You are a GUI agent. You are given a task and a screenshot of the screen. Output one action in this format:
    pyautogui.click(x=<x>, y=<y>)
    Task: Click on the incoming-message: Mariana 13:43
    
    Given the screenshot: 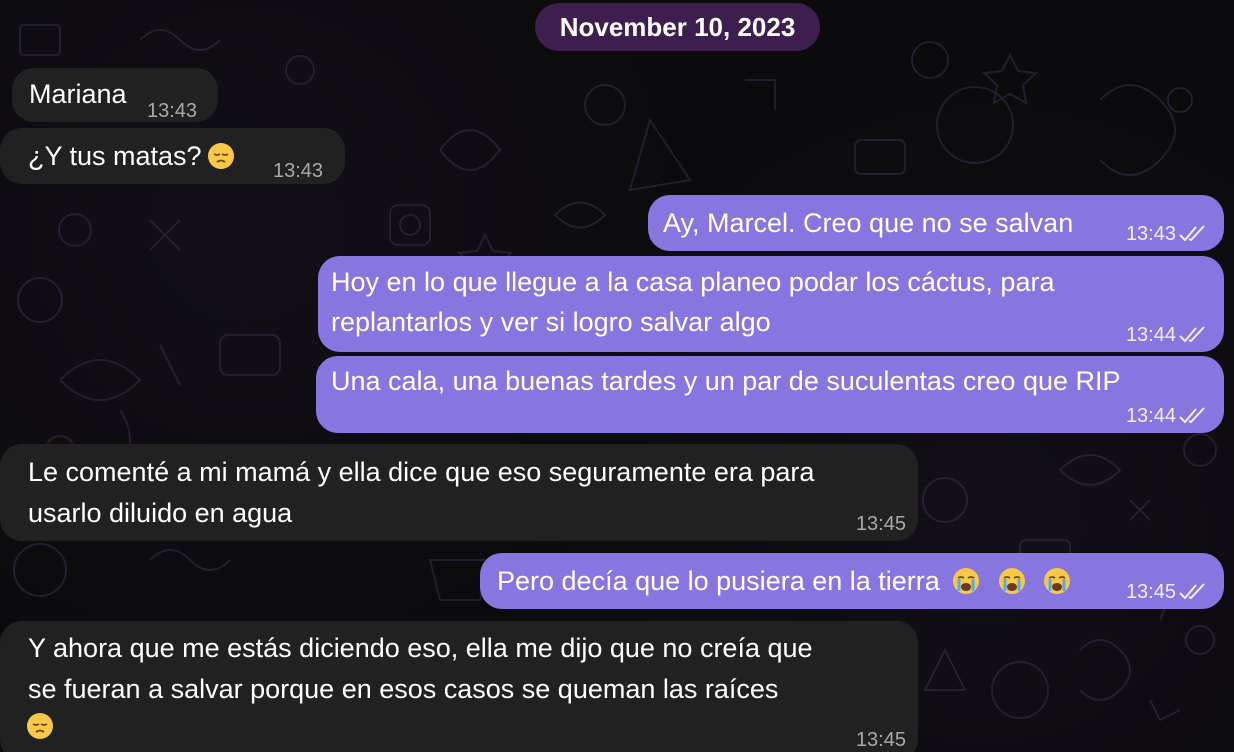 What is the action you would take?
    pyautogui.click(x=115, y=95)
    